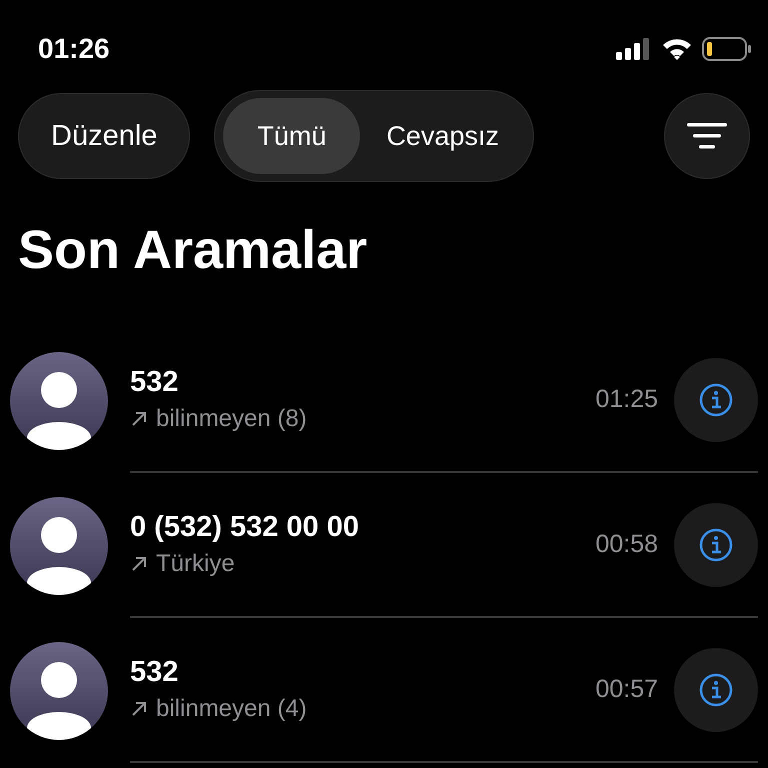 The width and height of the screenshot is (768, 768). I want to click on edit-button: Düzenle, so click(104, 136).